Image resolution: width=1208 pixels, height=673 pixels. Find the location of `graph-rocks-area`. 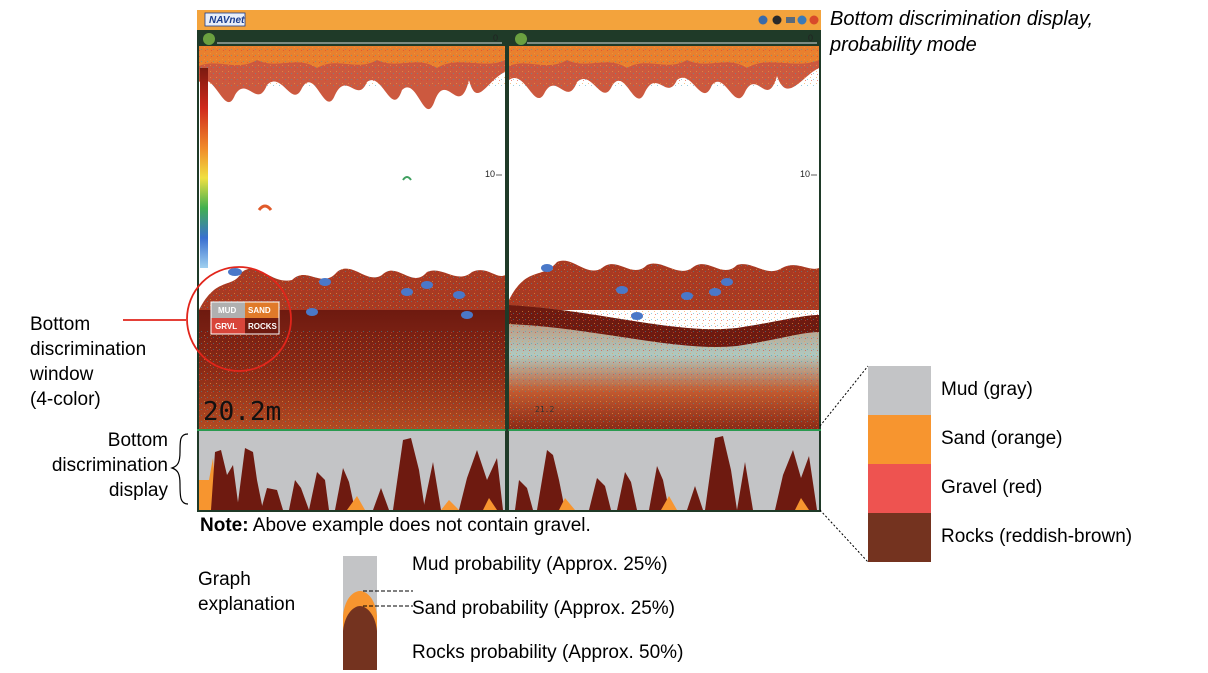

graph-rocks-area is located at coordinates (360, 638).